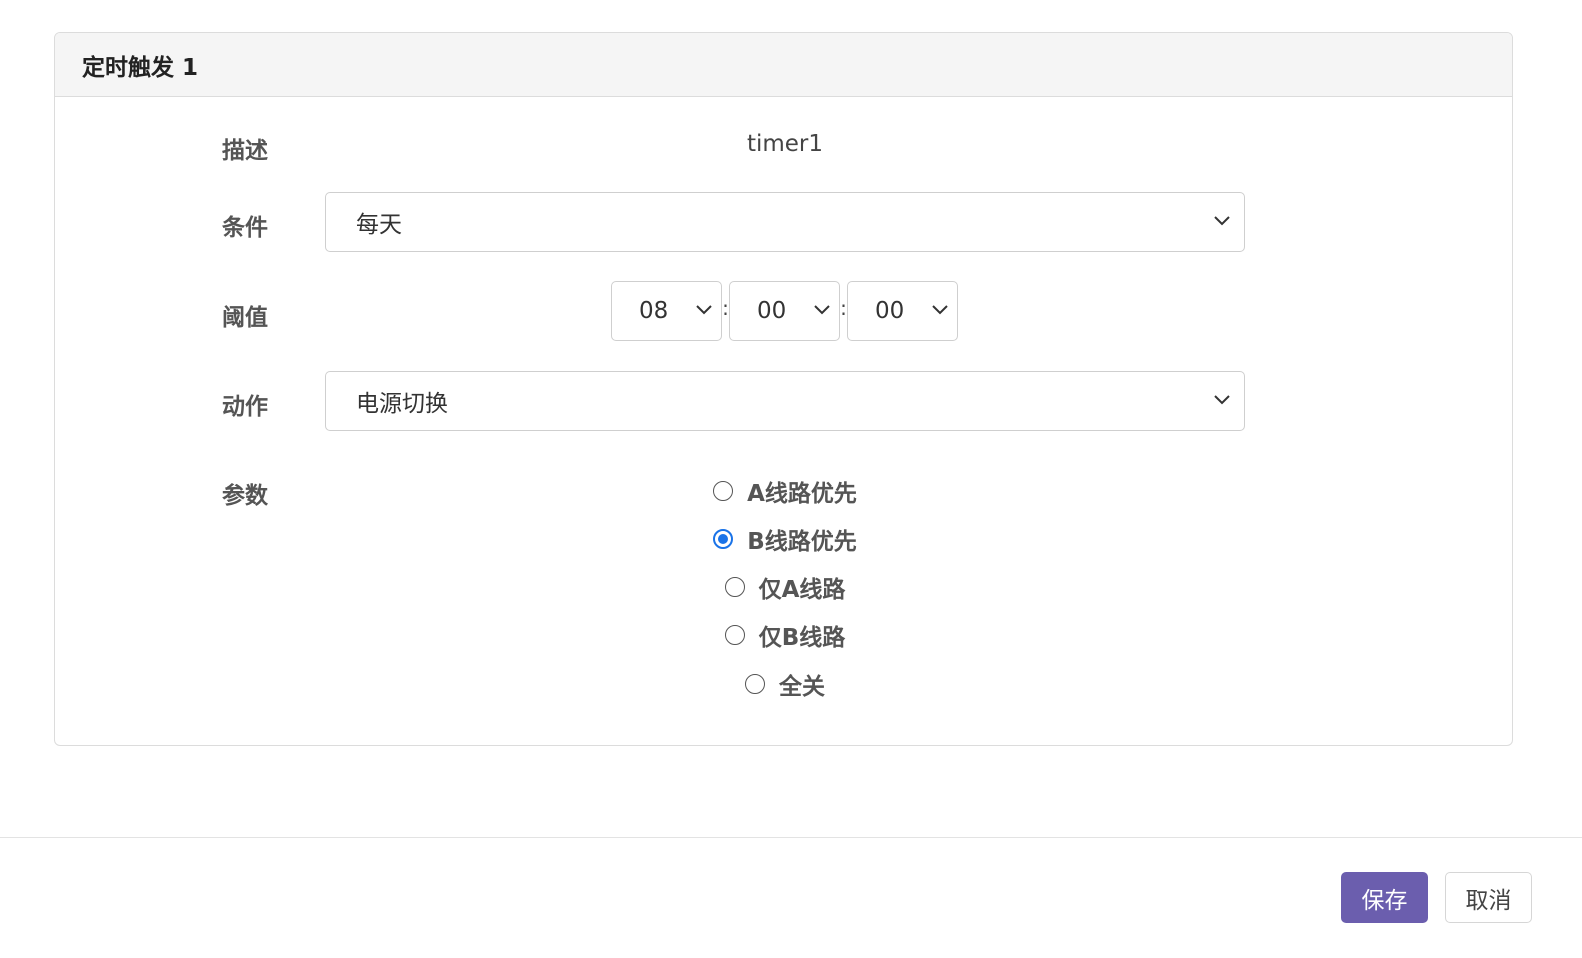 The width and height of the screenshot is (1582, 958). I want to click on param-option-b-only: 仅B线路, so click(785, 635).